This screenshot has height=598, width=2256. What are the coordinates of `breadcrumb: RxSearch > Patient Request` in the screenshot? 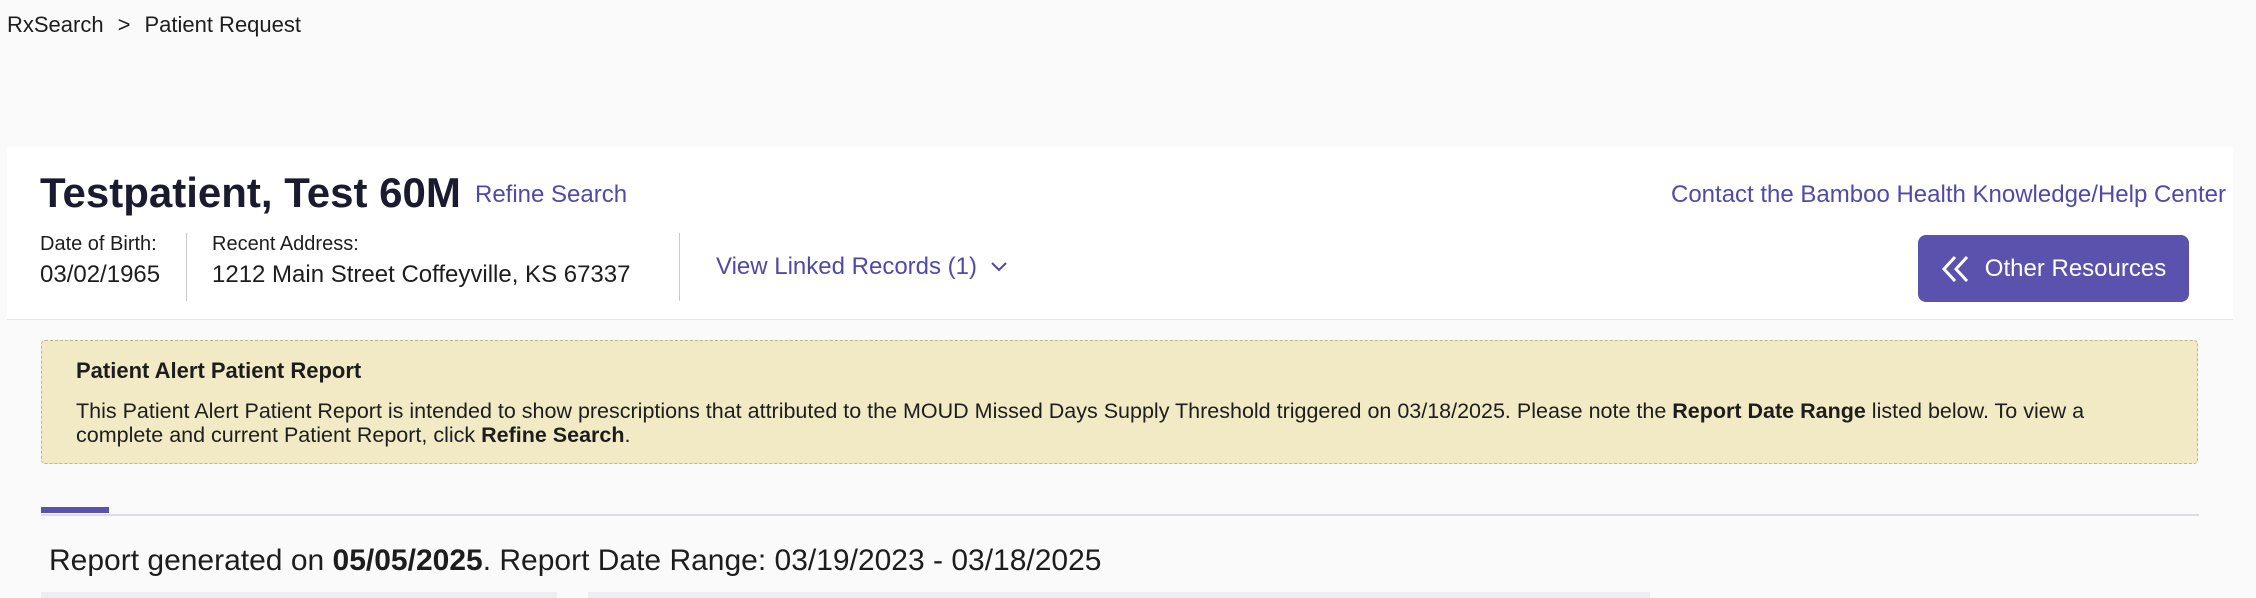 It's located at (154, 25).